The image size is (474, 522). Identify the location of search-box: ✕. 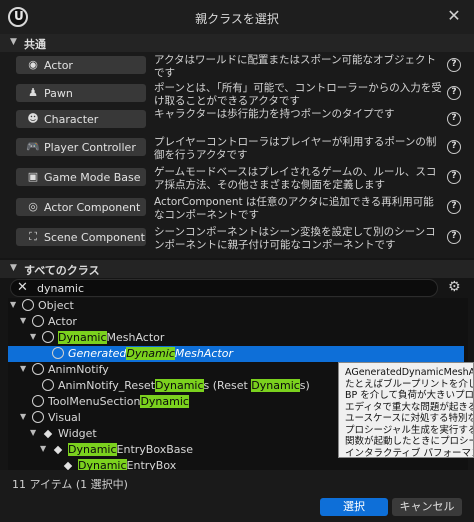
(224, 288).